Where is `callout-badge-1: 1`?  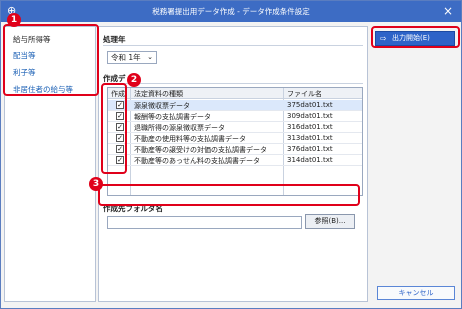
callout-badge-1: 1 is located at coordinates (14, 20).